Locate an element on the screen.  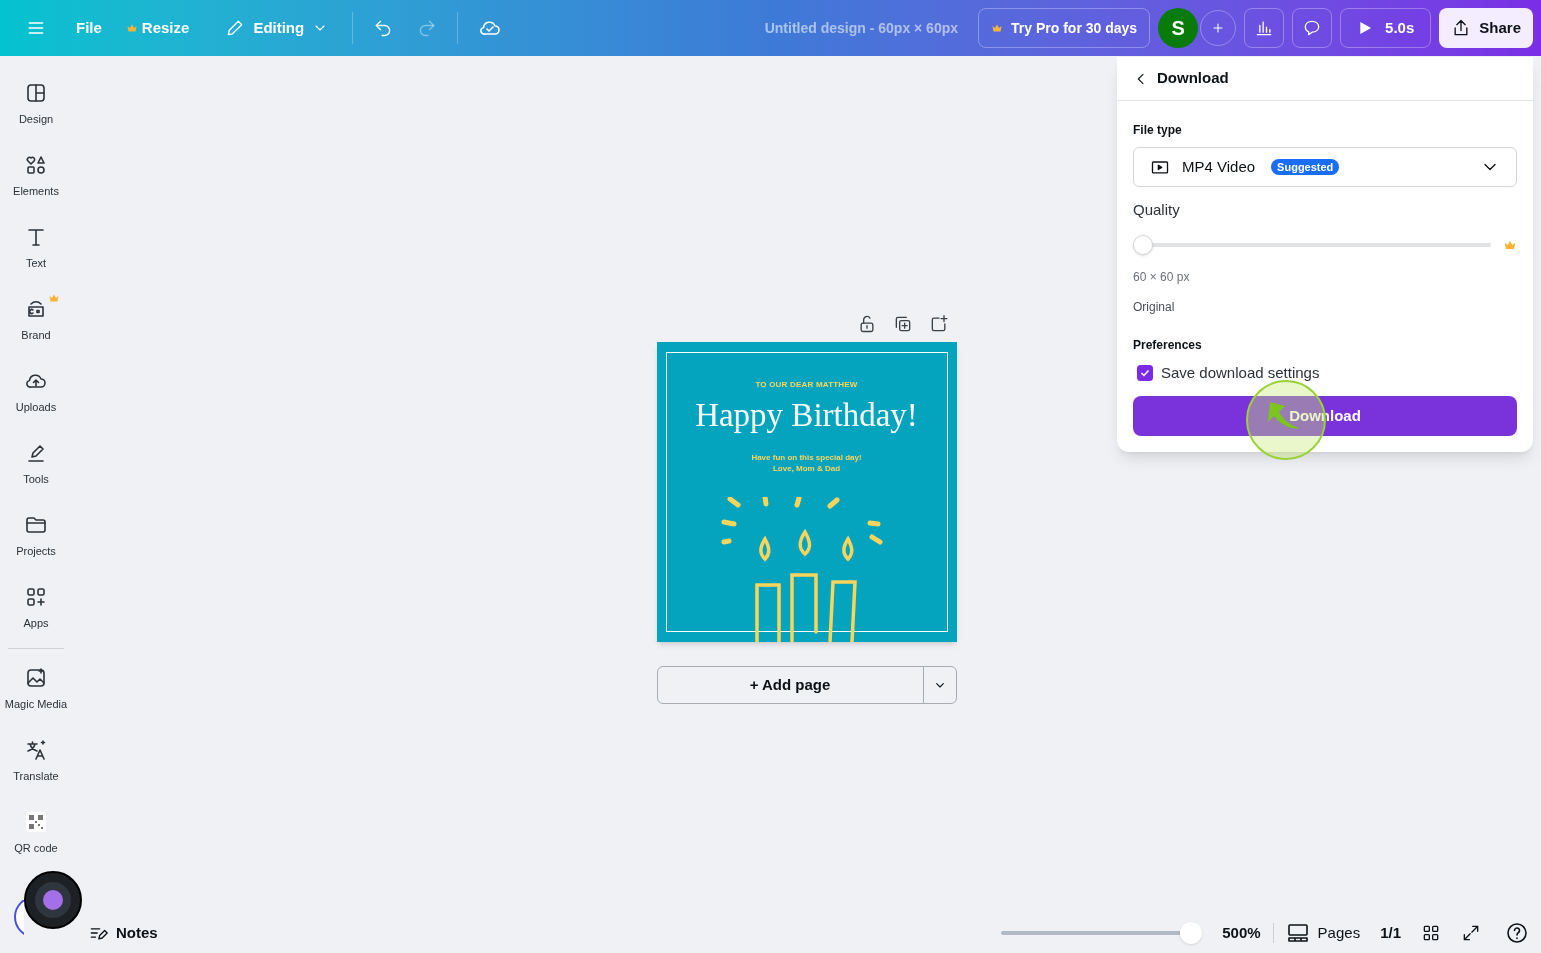
try-pro-button: Try Pro for 30 days is located at coordinates (1064, 28).